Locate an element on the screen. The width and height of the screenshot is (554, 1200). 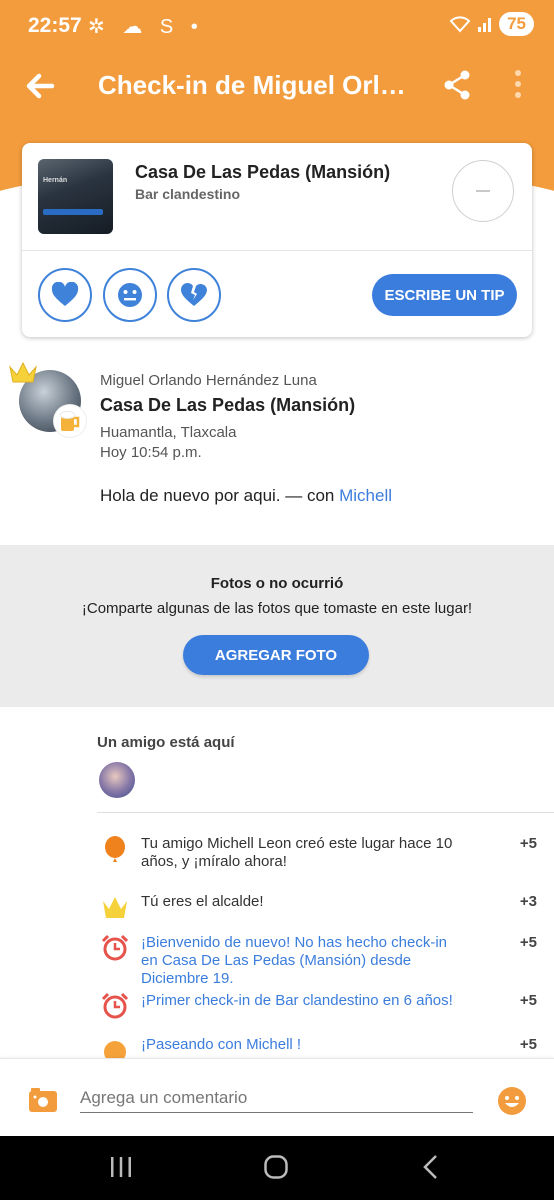
share-icon is located at coordinates (457, 85).